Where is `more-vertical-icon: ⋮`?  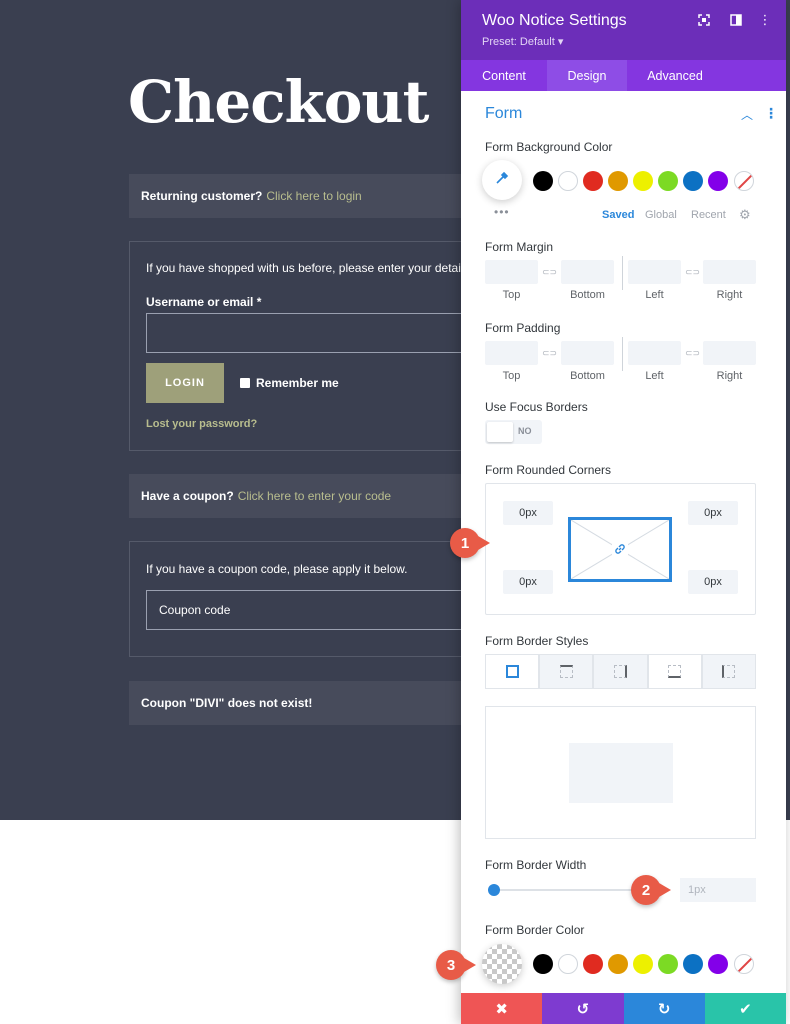
more-vertical-icon: ⋮ is located at coordinates (765, 20).